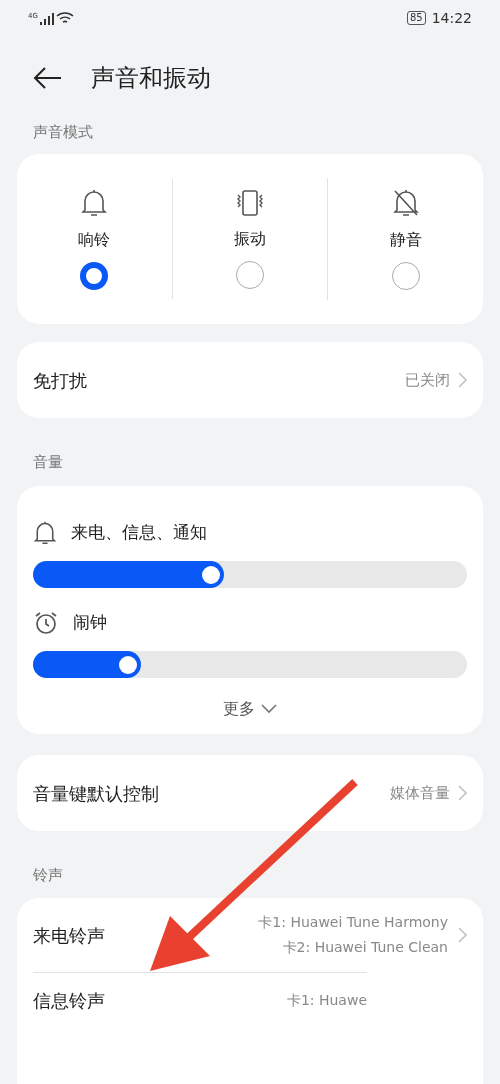 The image size is (500, 1084). I want to click on volume-label: 来电、信息、通知, so click(139, 533).